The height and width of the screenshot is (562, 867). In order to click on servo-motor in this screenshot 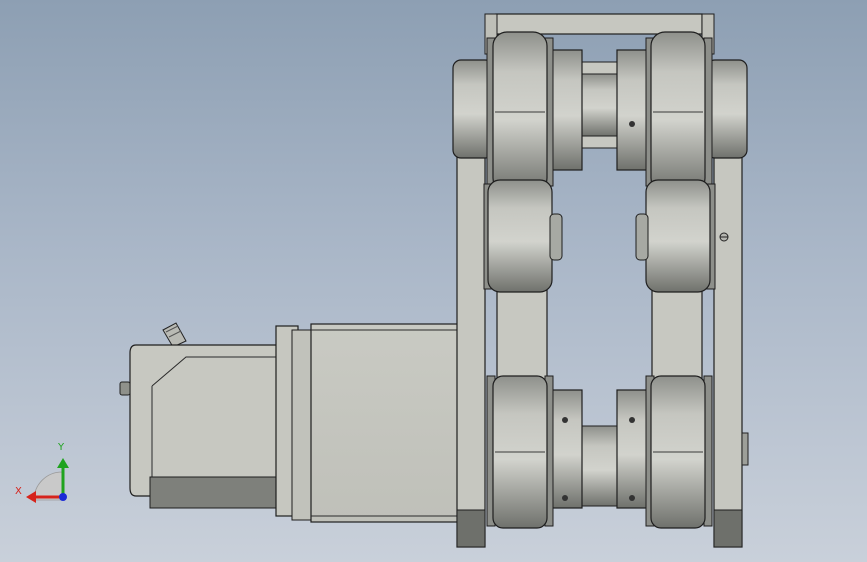, I will do `click(289, 422)`.